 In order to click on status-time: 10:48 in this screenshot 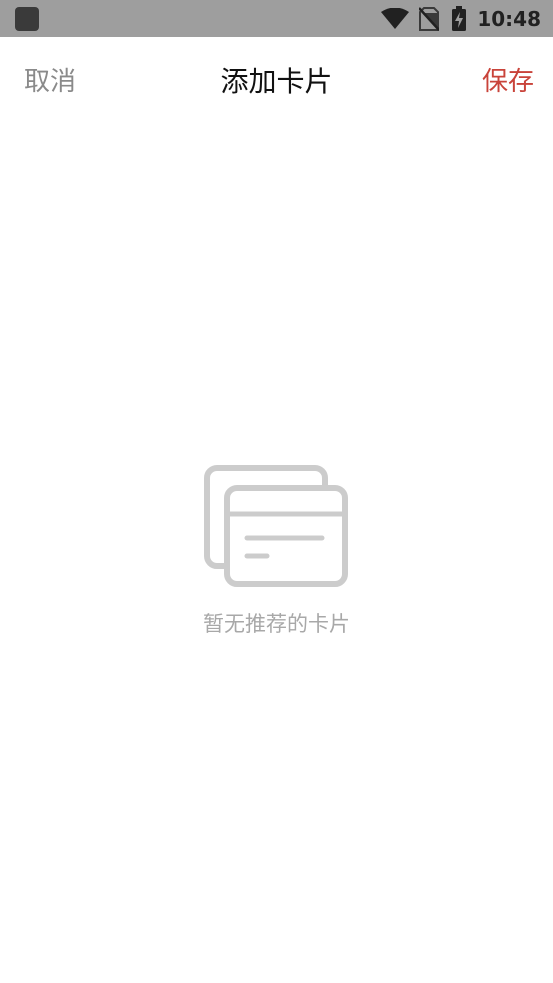, I will do `click(509, 18)`.